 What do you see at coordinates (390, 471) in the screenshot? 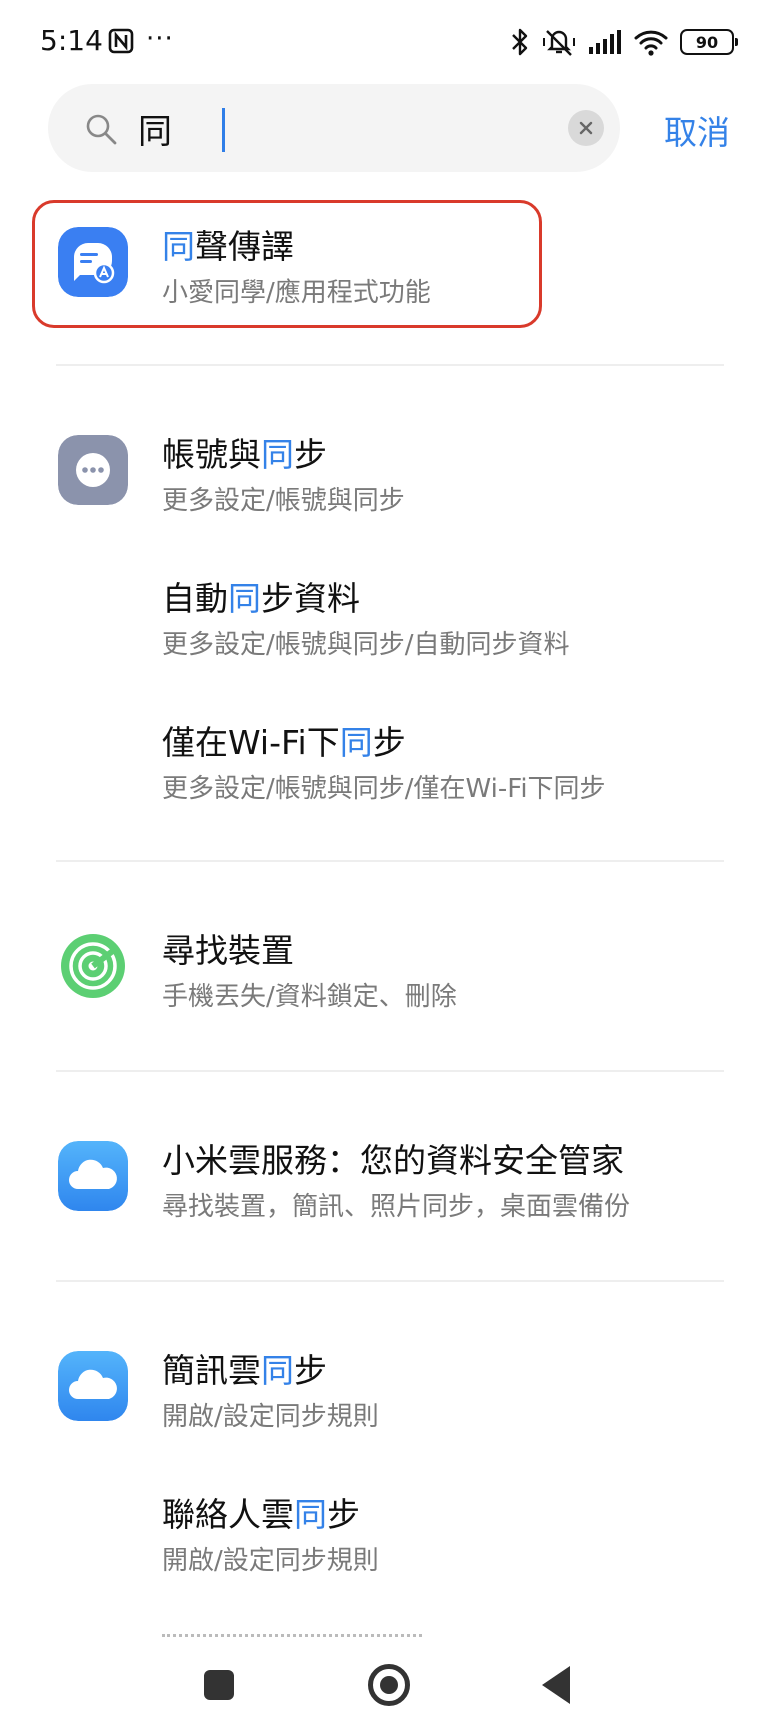
I see `result-item-account-sync: 帳號與同步 更多設定/帳號與同步` at bounding box center [390, 471].